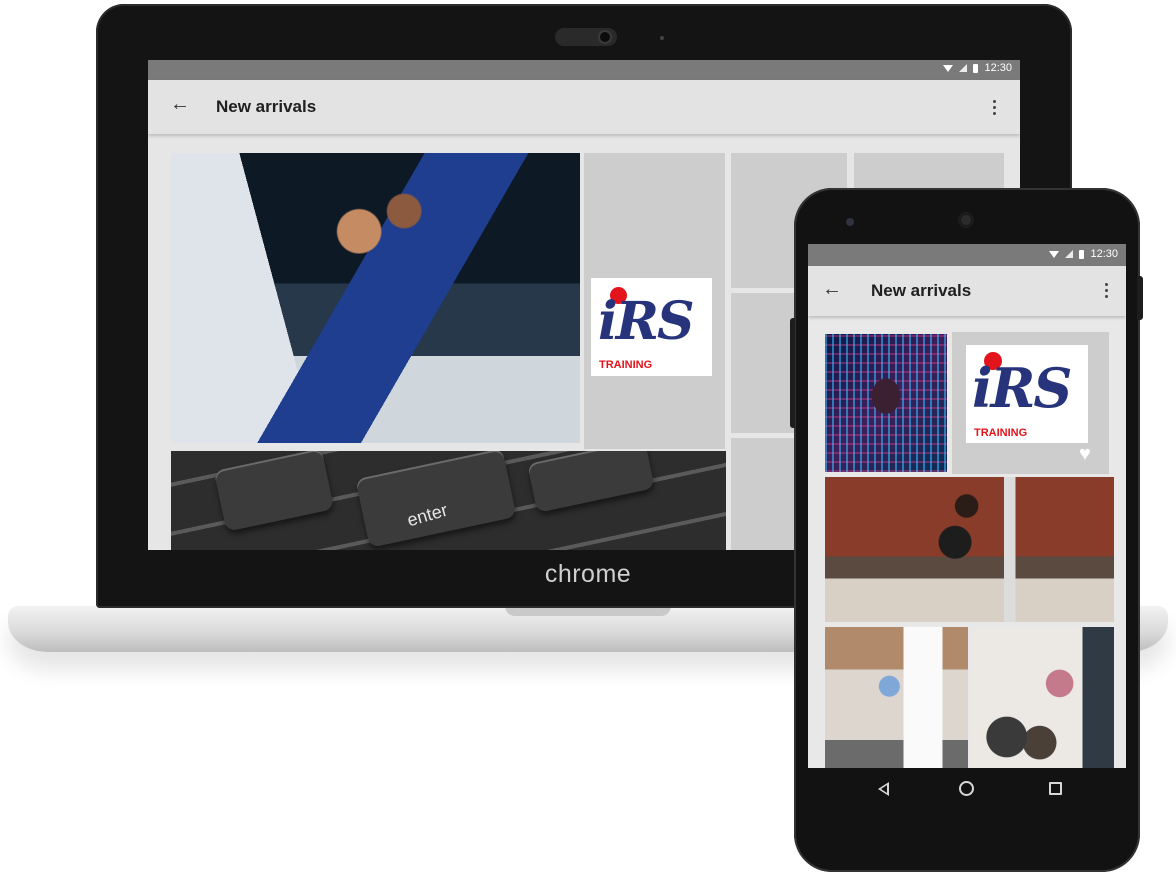 The height and width of the screenshot is (874, 1176). What do you see at coordinates (1042, 697) in the screenshot?
I see `photo-tile-presenter` at bounding box center [1042, 697].